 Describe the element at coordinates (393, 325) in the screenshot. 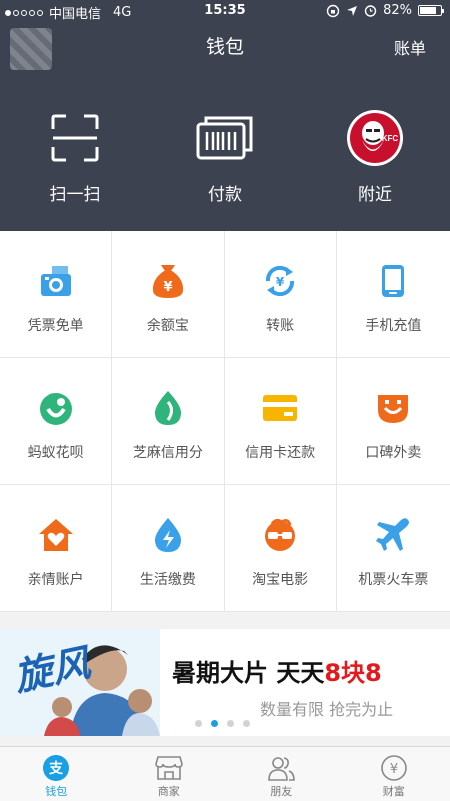

I see `grid-label: 手机充值` at that location.